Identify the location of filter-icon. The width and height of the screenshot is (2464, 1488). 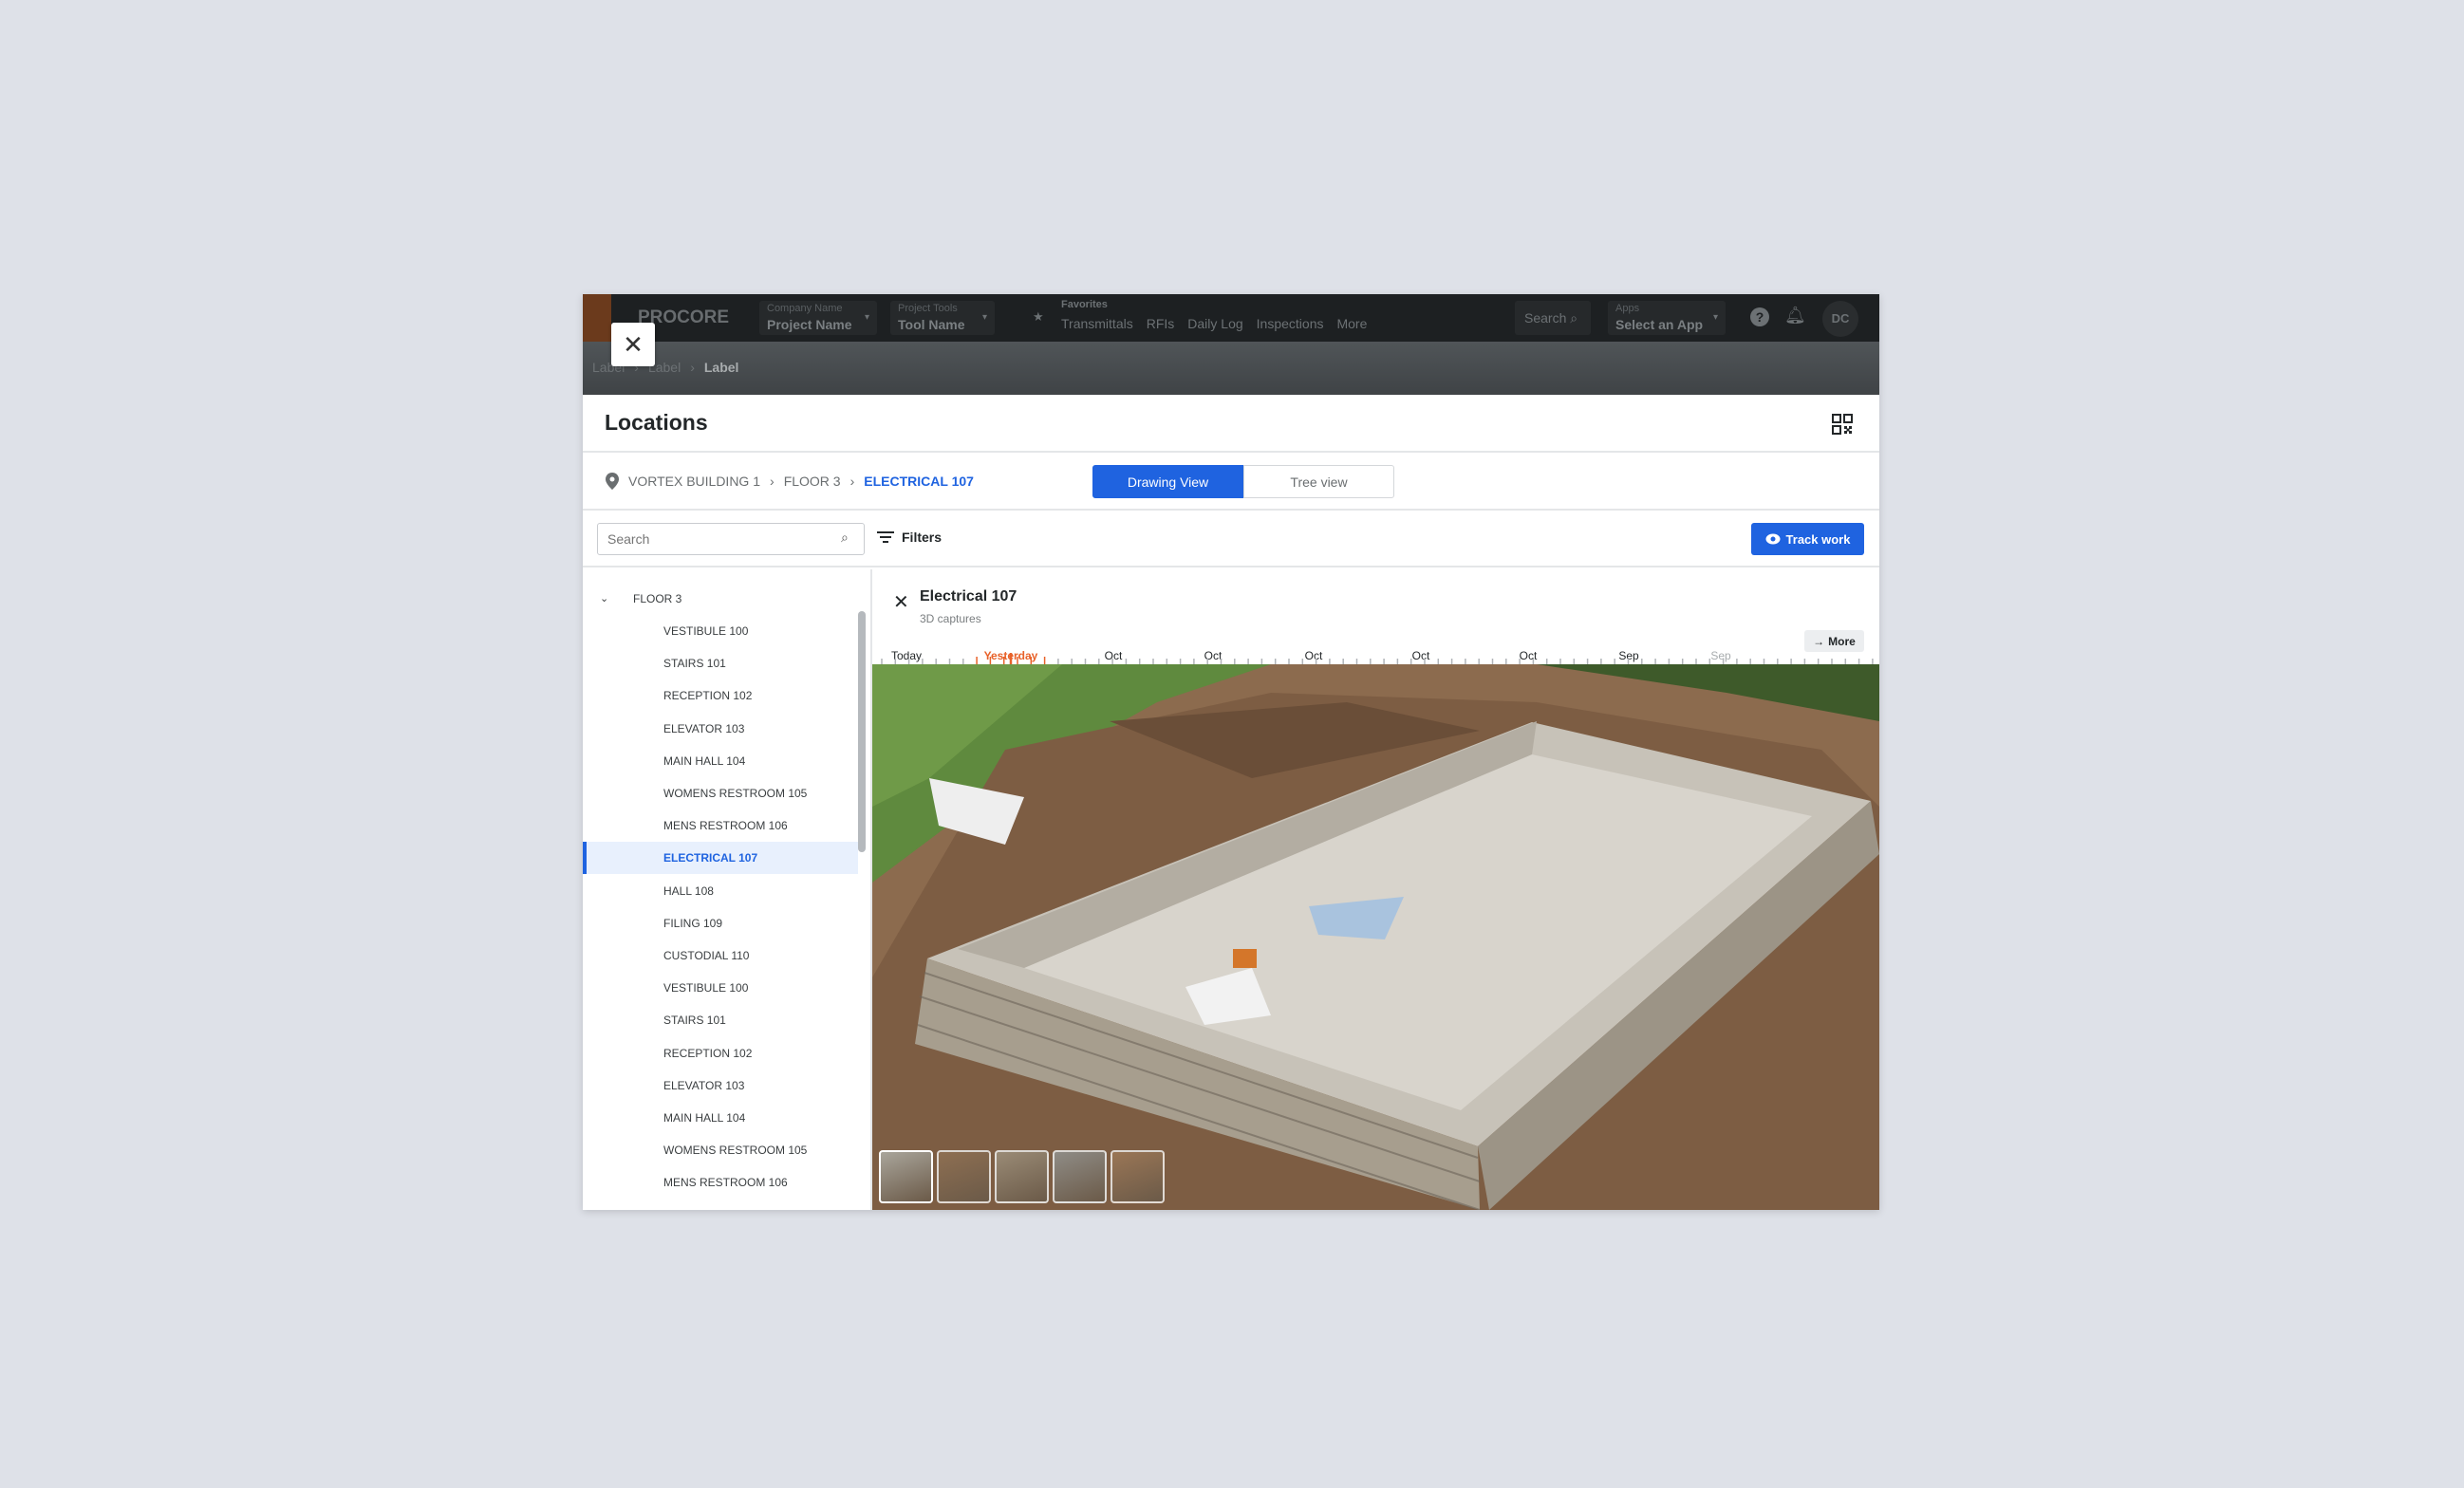
(885, 537).